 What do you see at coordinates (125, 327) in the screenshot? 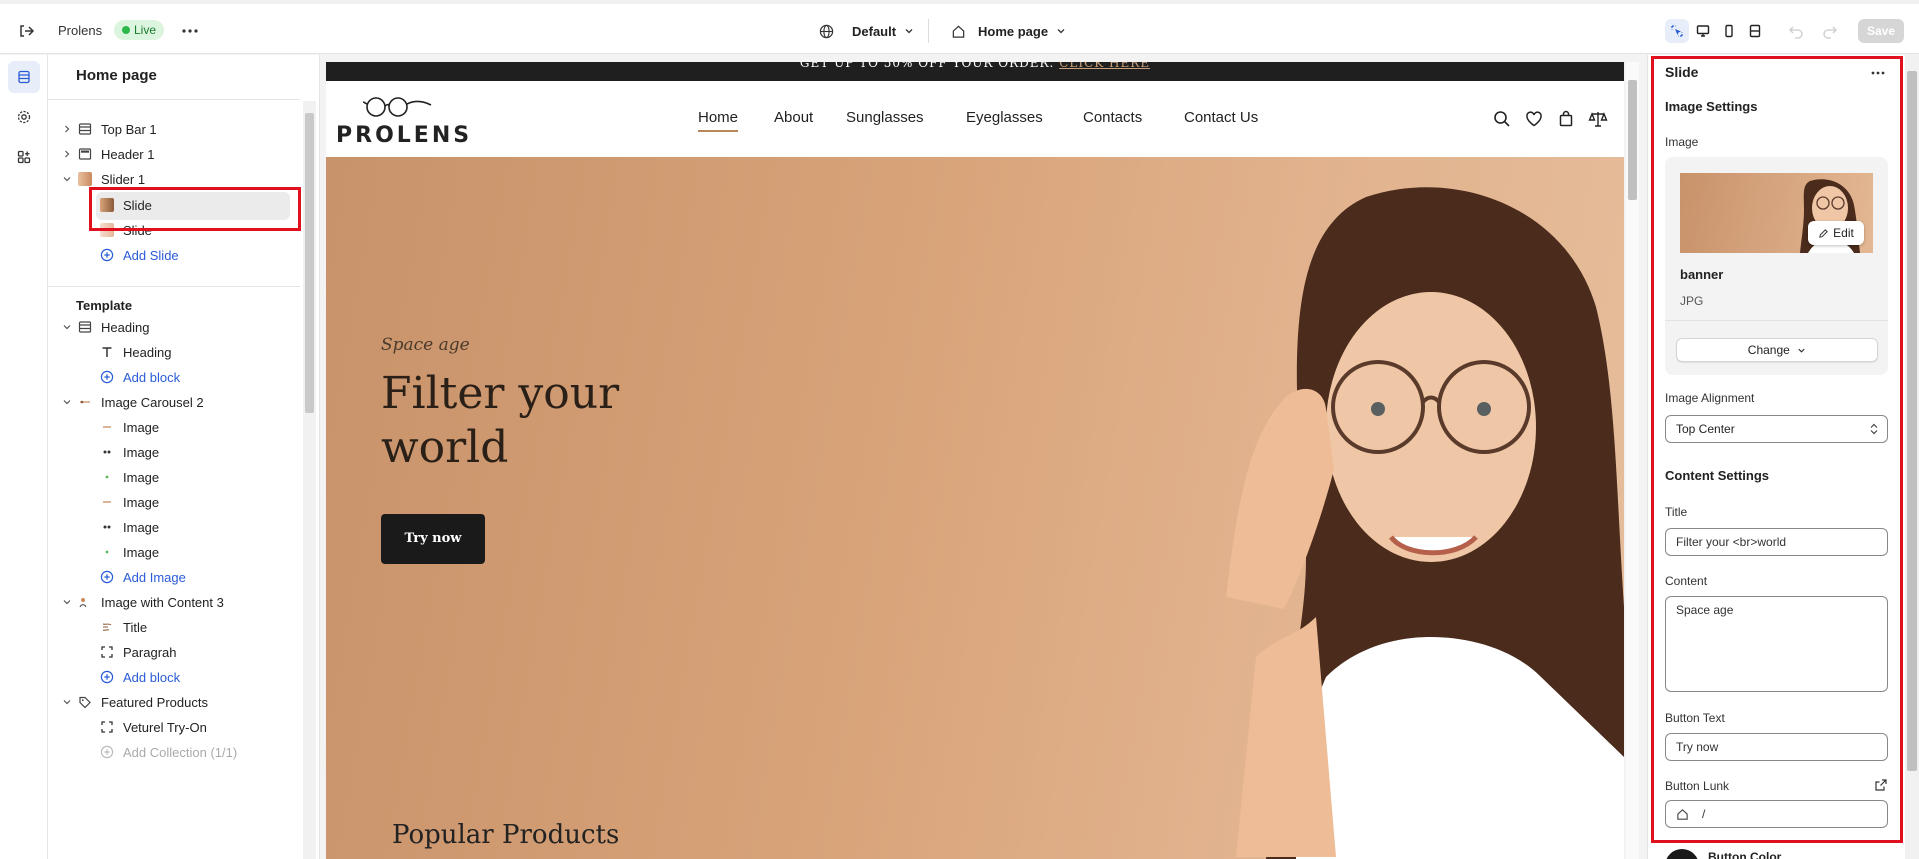
I see `section-label: Heading` at bounding box center [125, 327].